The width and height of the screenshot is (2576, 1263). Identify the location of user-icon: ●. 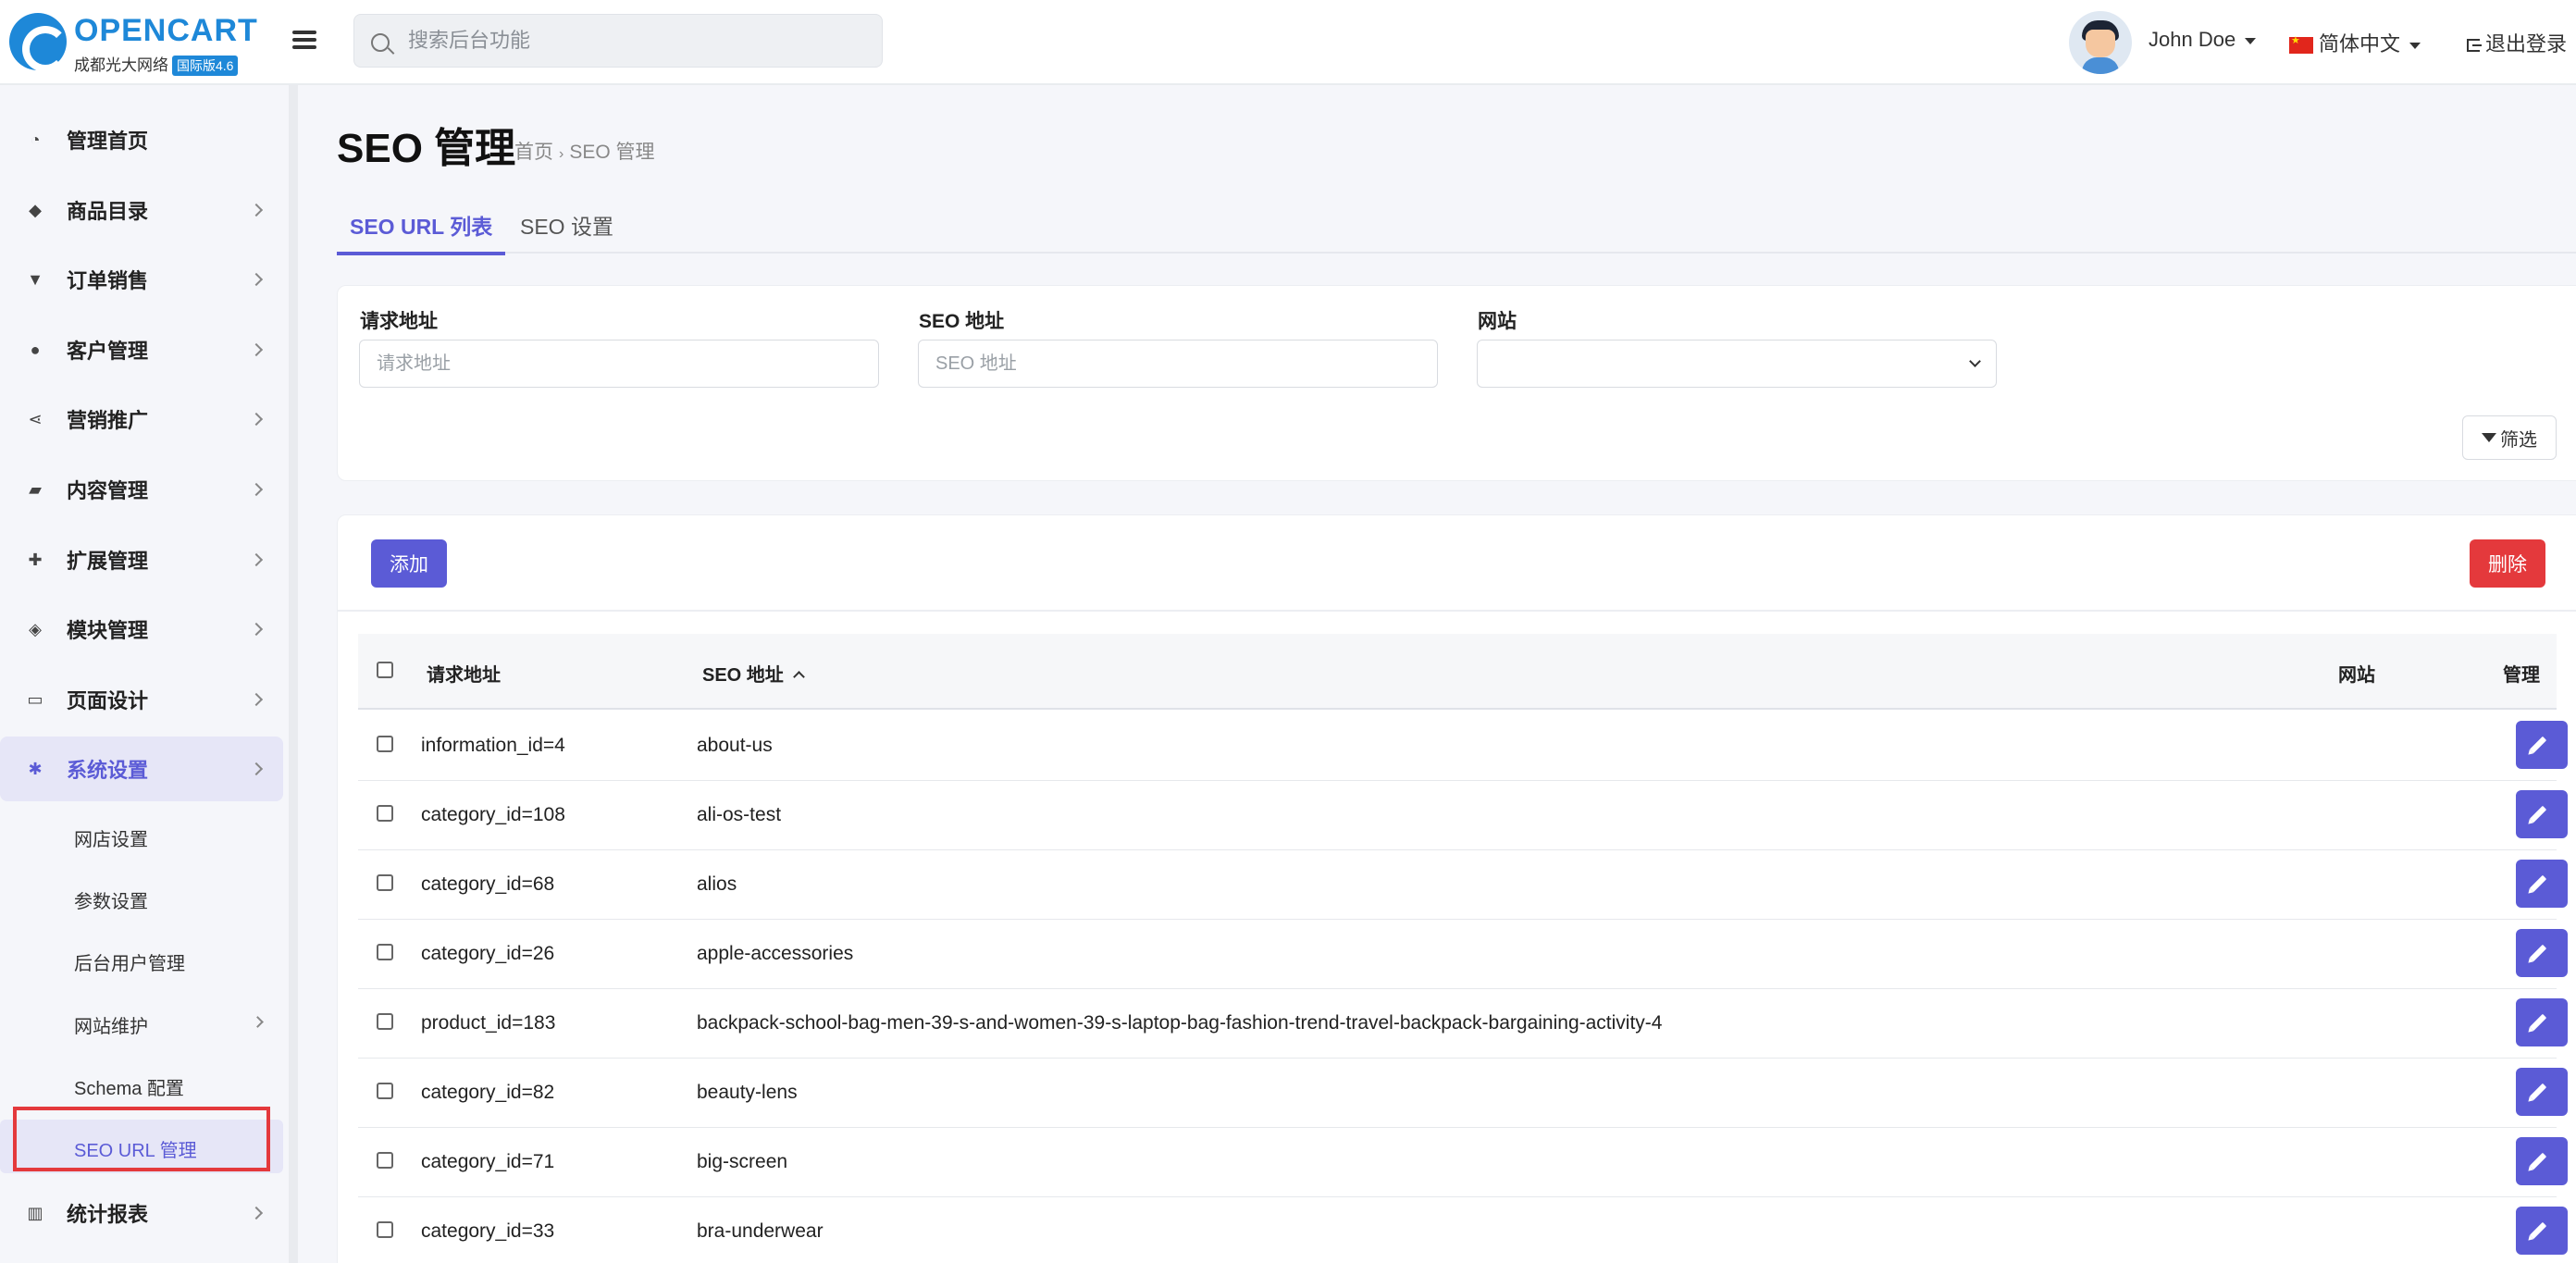
(35, 350).